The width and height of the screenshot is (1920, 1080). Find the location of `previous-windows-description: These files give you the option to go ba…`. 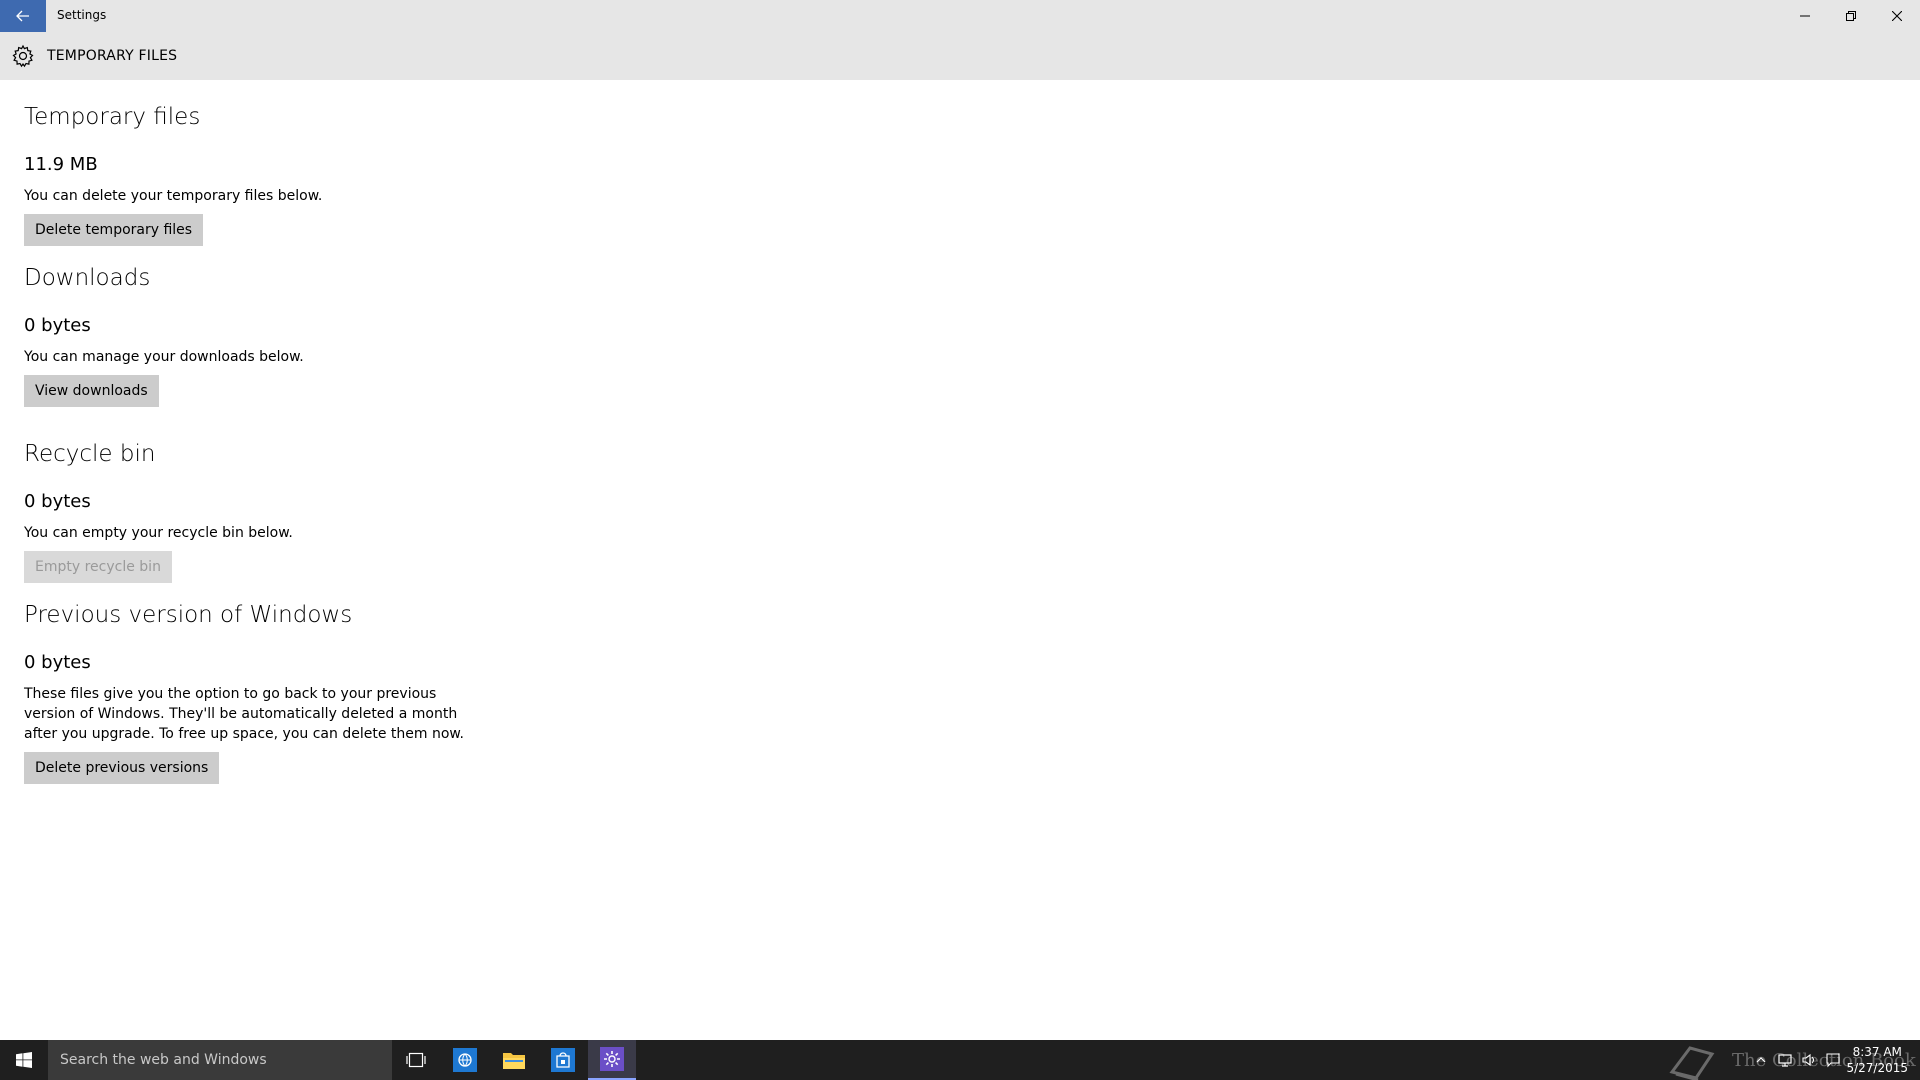

previous-windows-description: These files give you the option to go ba… is located at coordinates (244, 714).